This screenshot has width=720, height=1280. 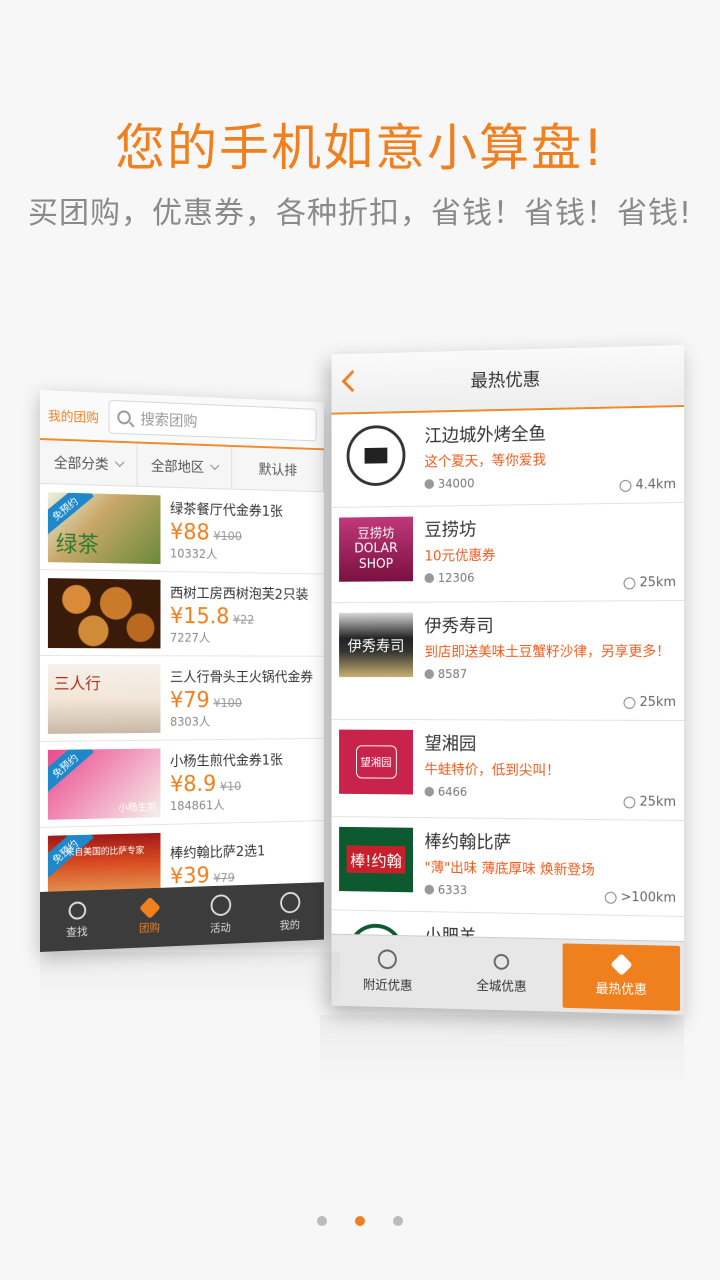 I want to click on face-icon, so click(x=220, y=905).